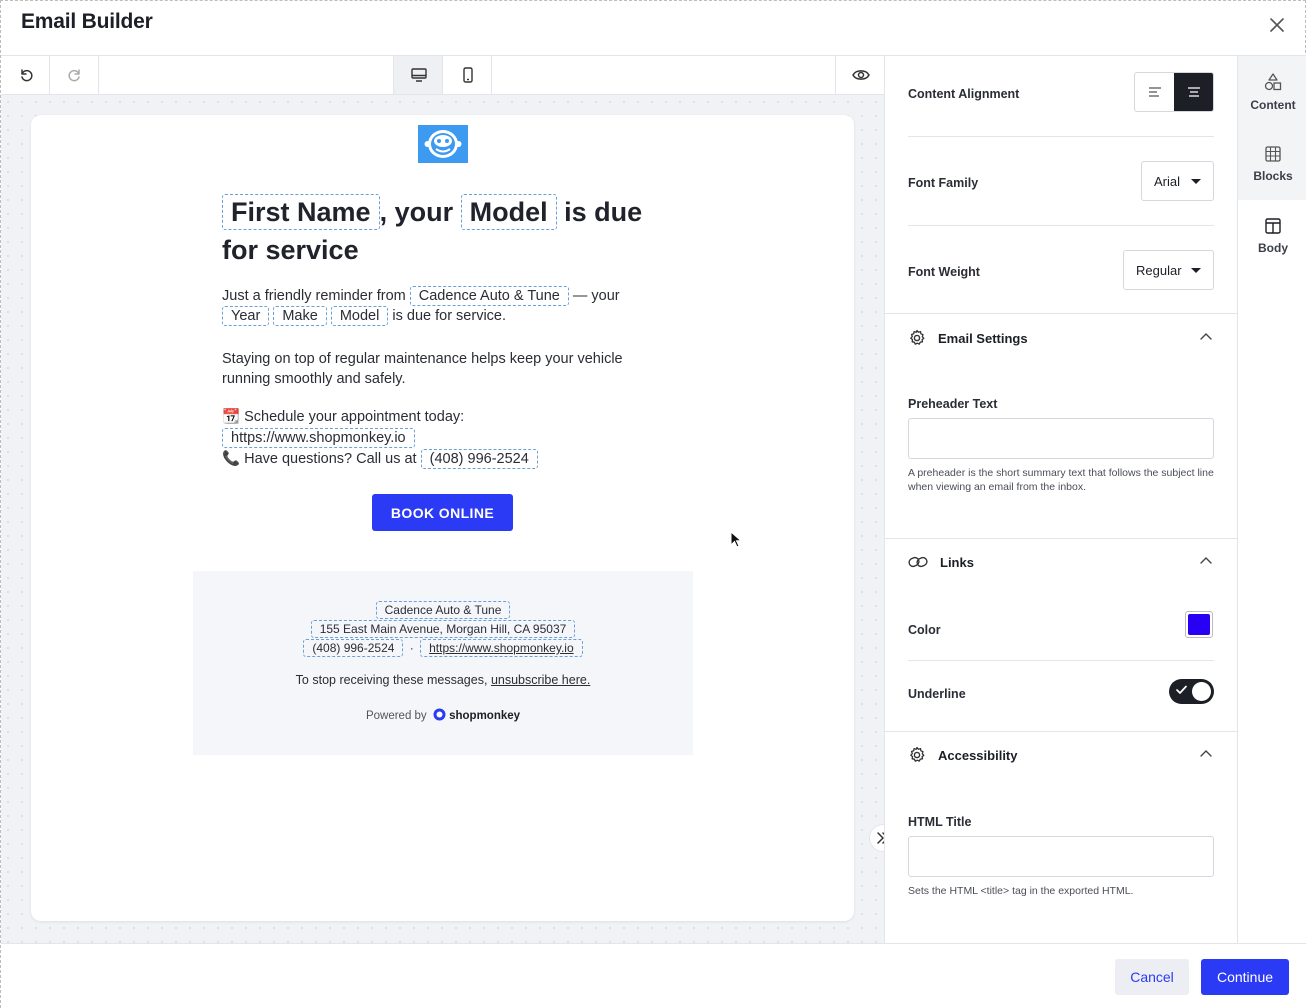 The height and width of the screenshot is (1008, 1306). Describe the element at coordinates (736, 542) in the screenshot. I see `mouse-cursor-icon` at that location.